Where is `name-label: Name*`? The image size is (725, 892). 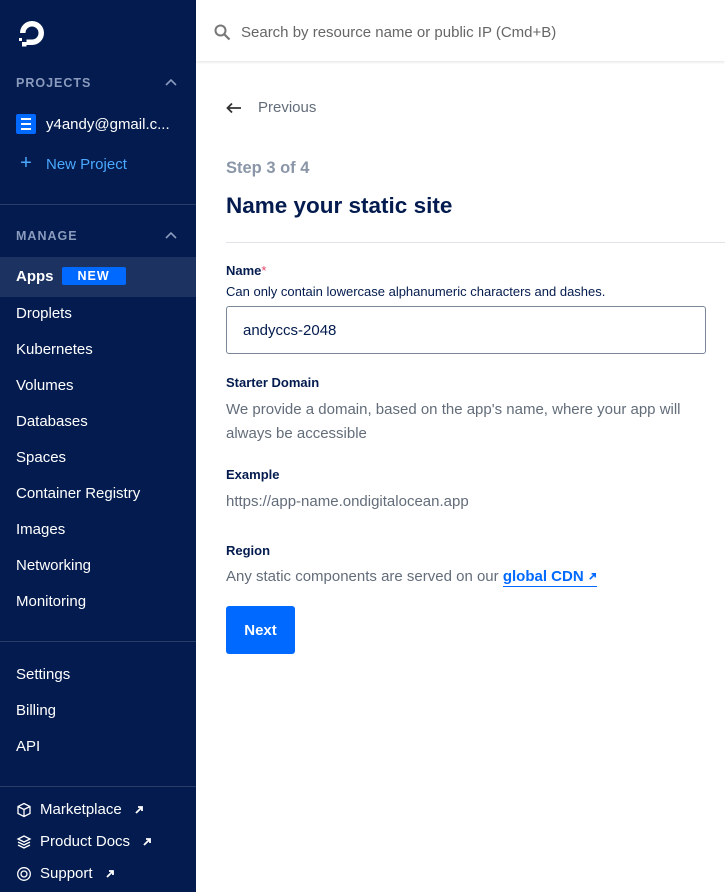
name-label: Name* is located at coordinates (246, 270).